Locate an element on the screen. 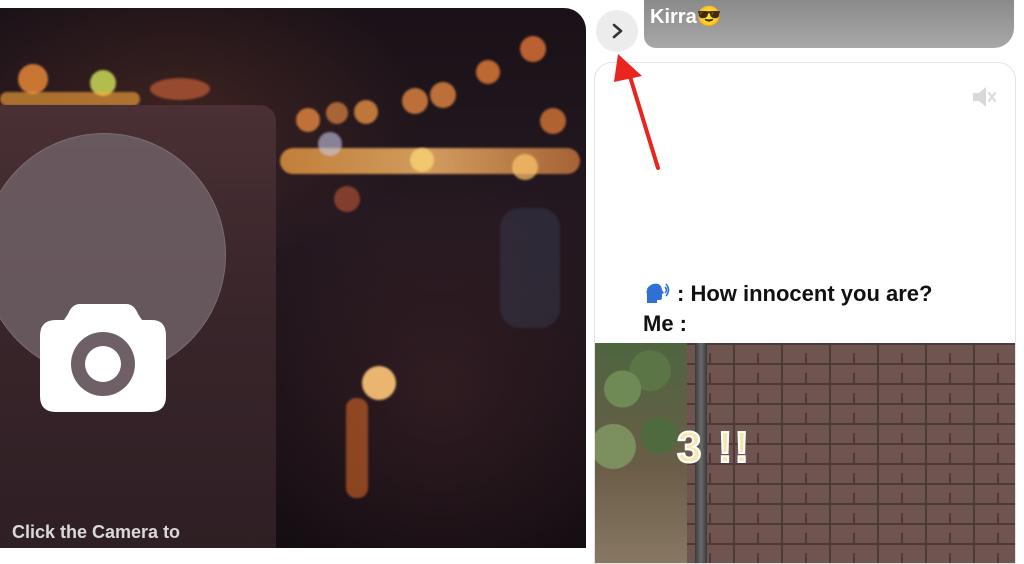 This screenshot has height=564, width=1024. caption-line-2: Me : is located at coordinates (665, 323).